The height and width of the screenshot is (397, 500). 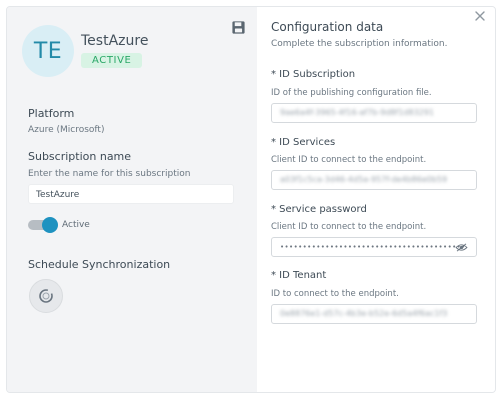 I want to click on schedule-sync-label: Schedule Synchronization, so click(x=99, y=264).